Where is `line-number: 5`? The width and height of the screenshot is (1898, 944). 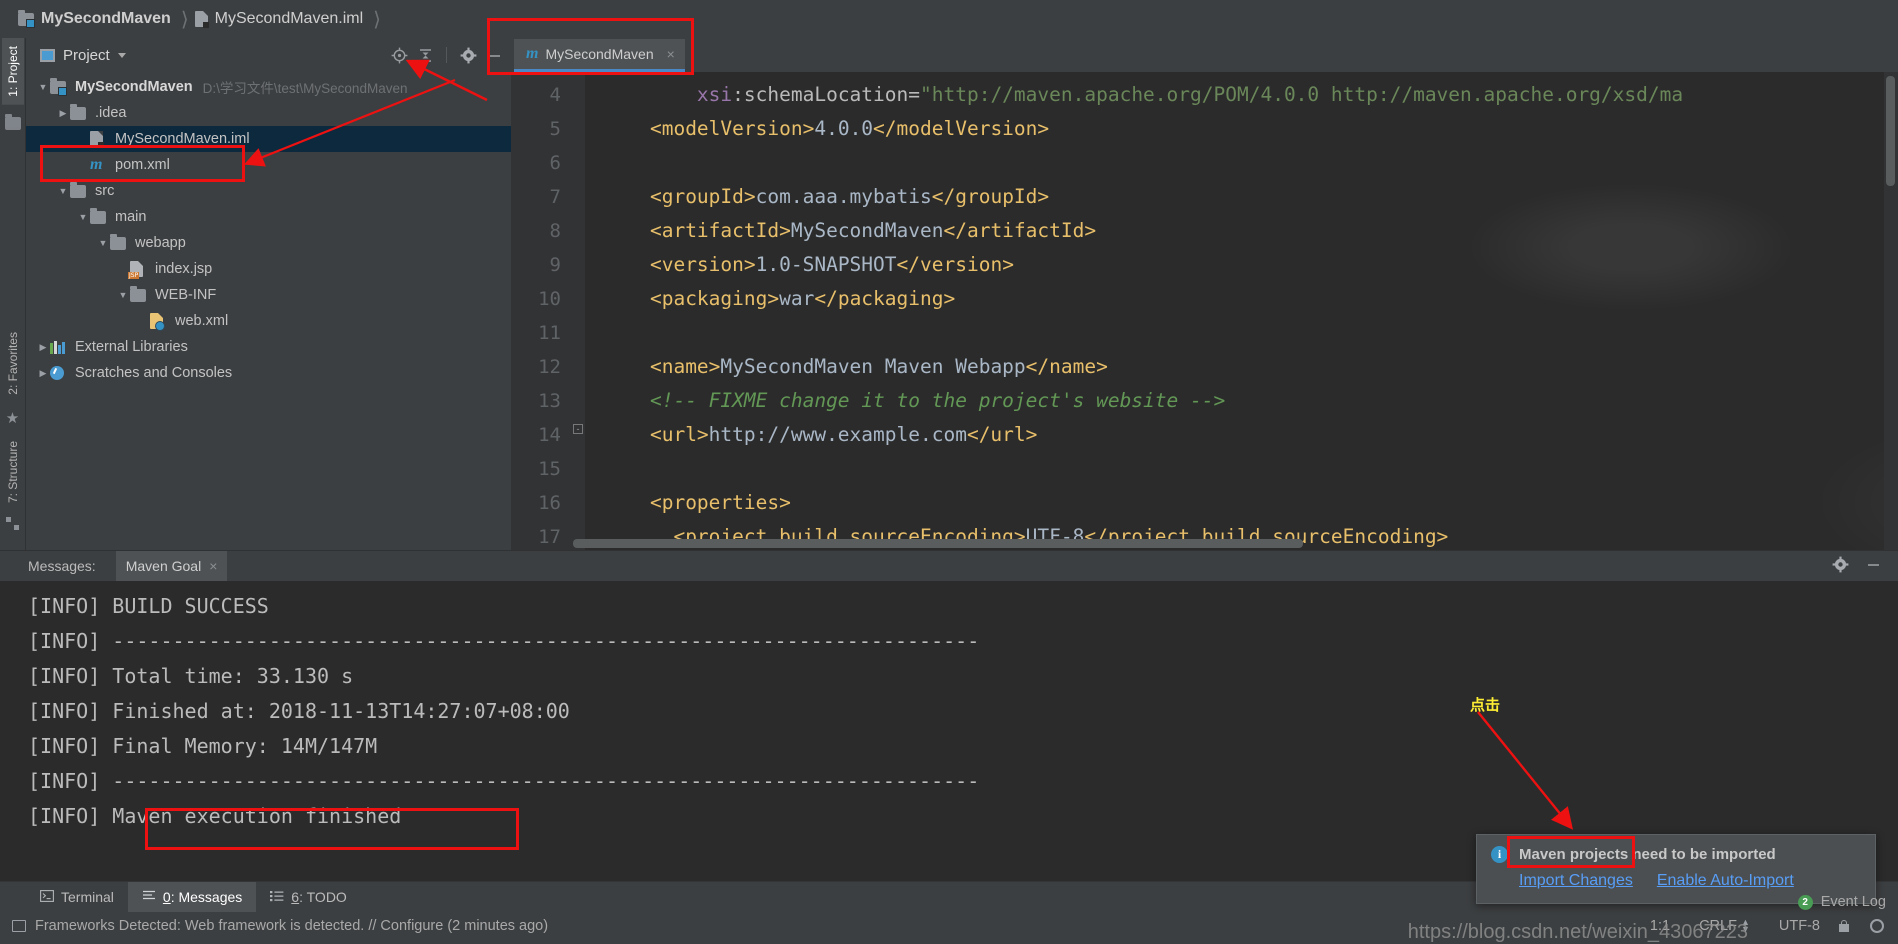 line-number: 5 is located at coordinates (555, 129).